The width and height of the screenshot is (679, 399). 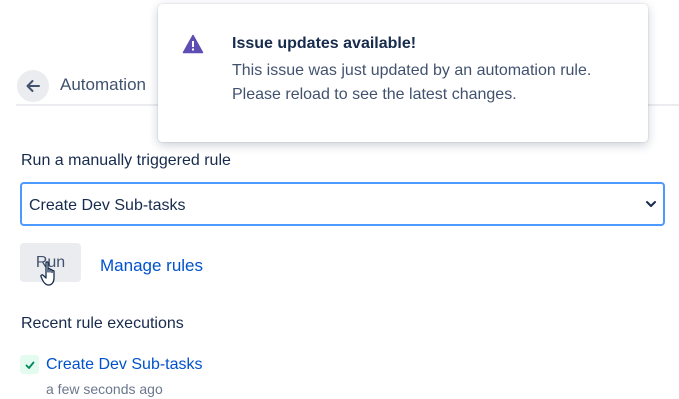 What do you see at coordinates (47, 273) in the screenshot?
I see `hand-cursor-icon` at bounding box center [47, 273].